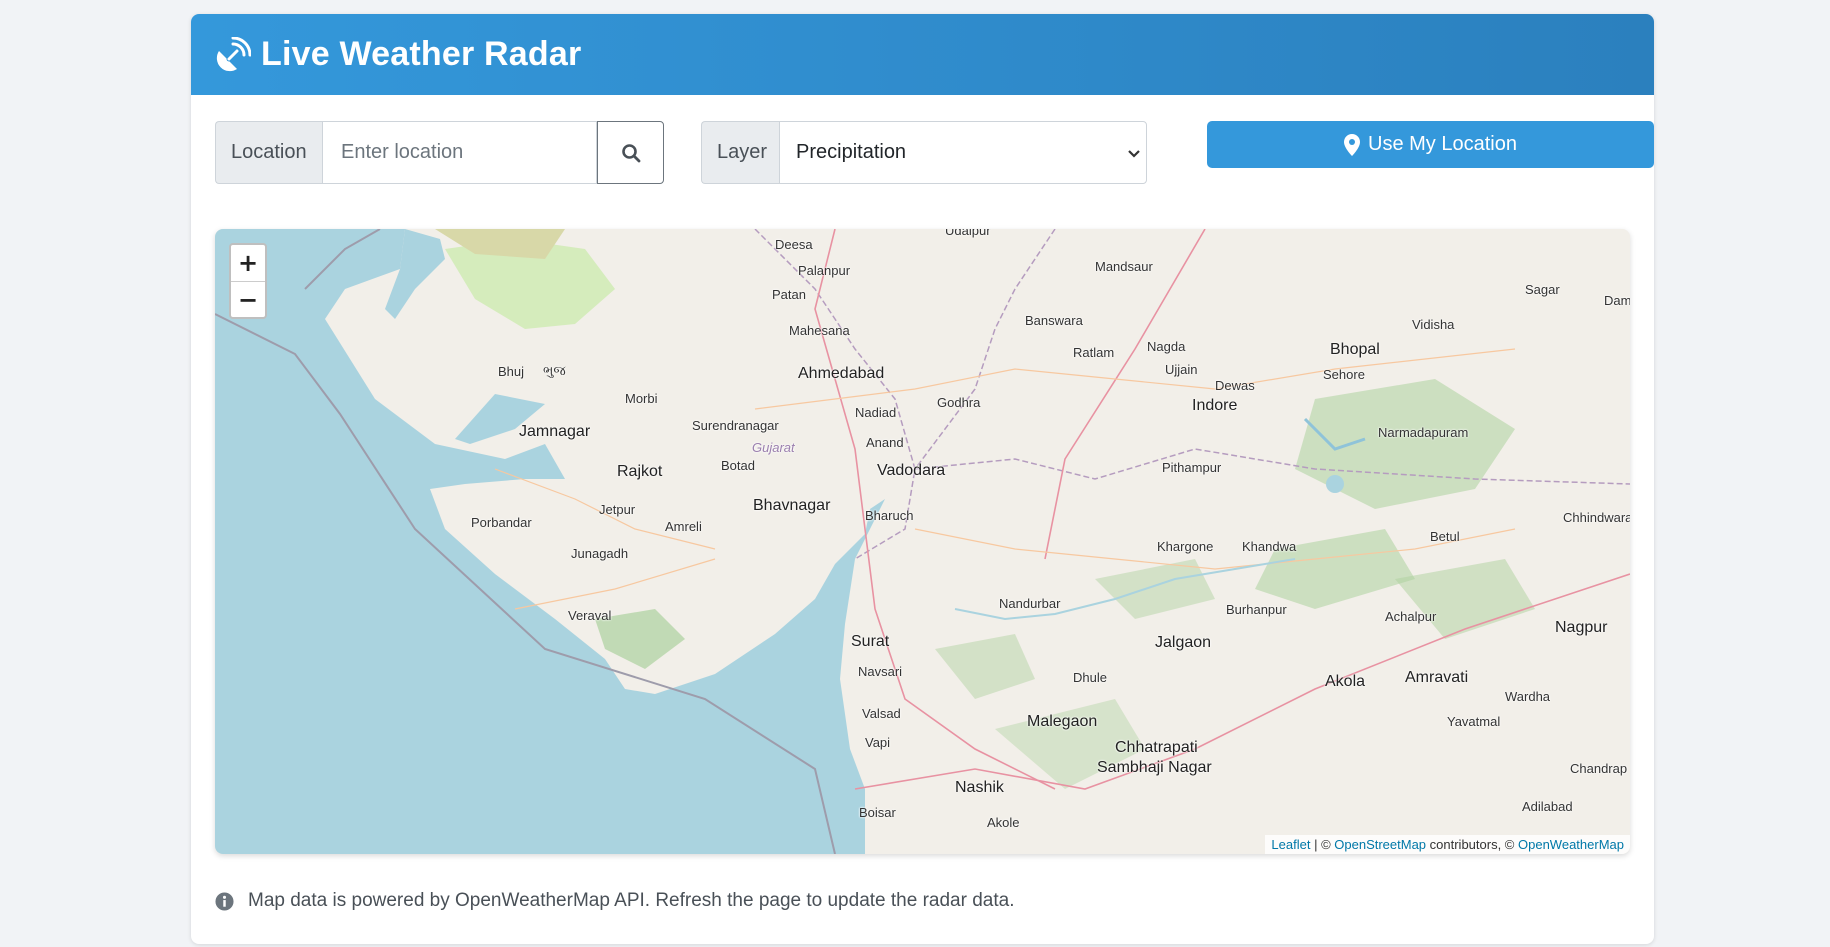 Image resolution: width=1830 pixels, height=947 pixels. I want to click on map-label: Veraval, so click(590, 615).